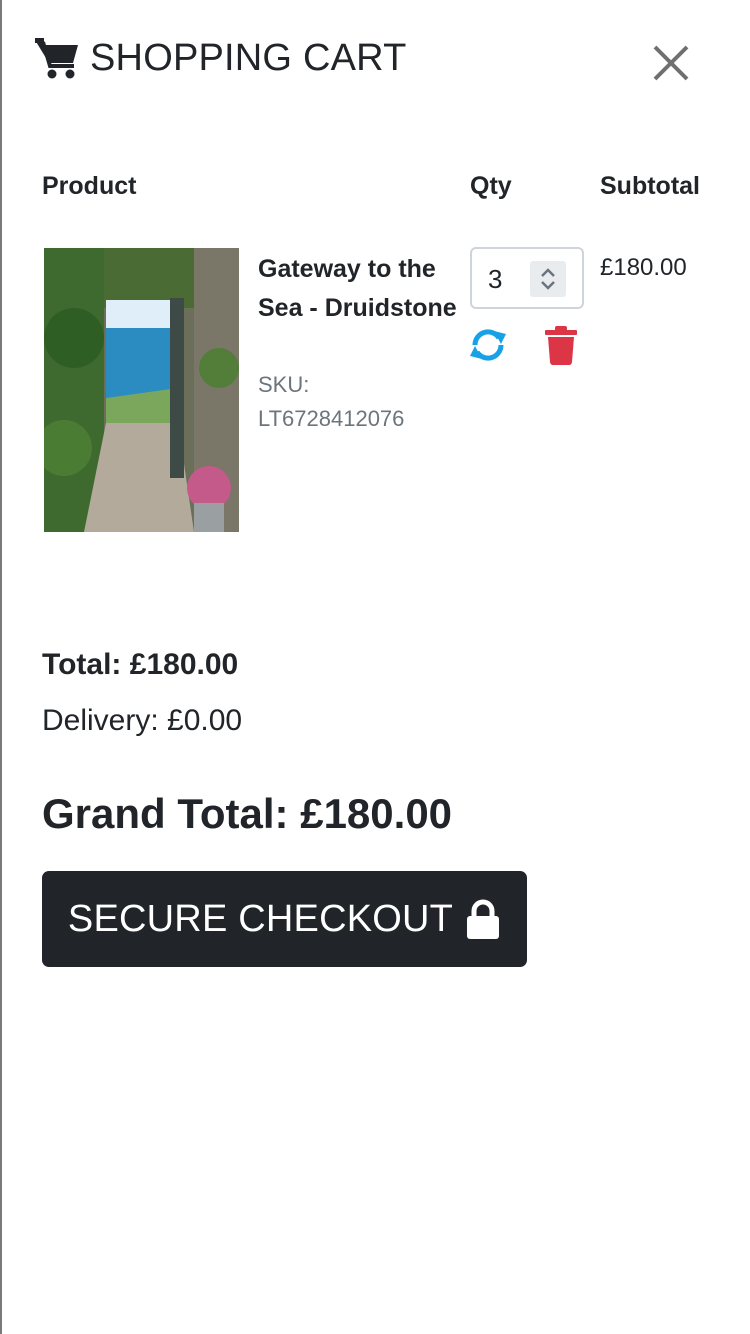 Image resolution: width=750 pixels, height=1334 pixels. What do you see at coordinates (260, 918) in the screenshot?
I see `checkout-label: SECURE CHECKOUT` at bounding box center [260, 918].